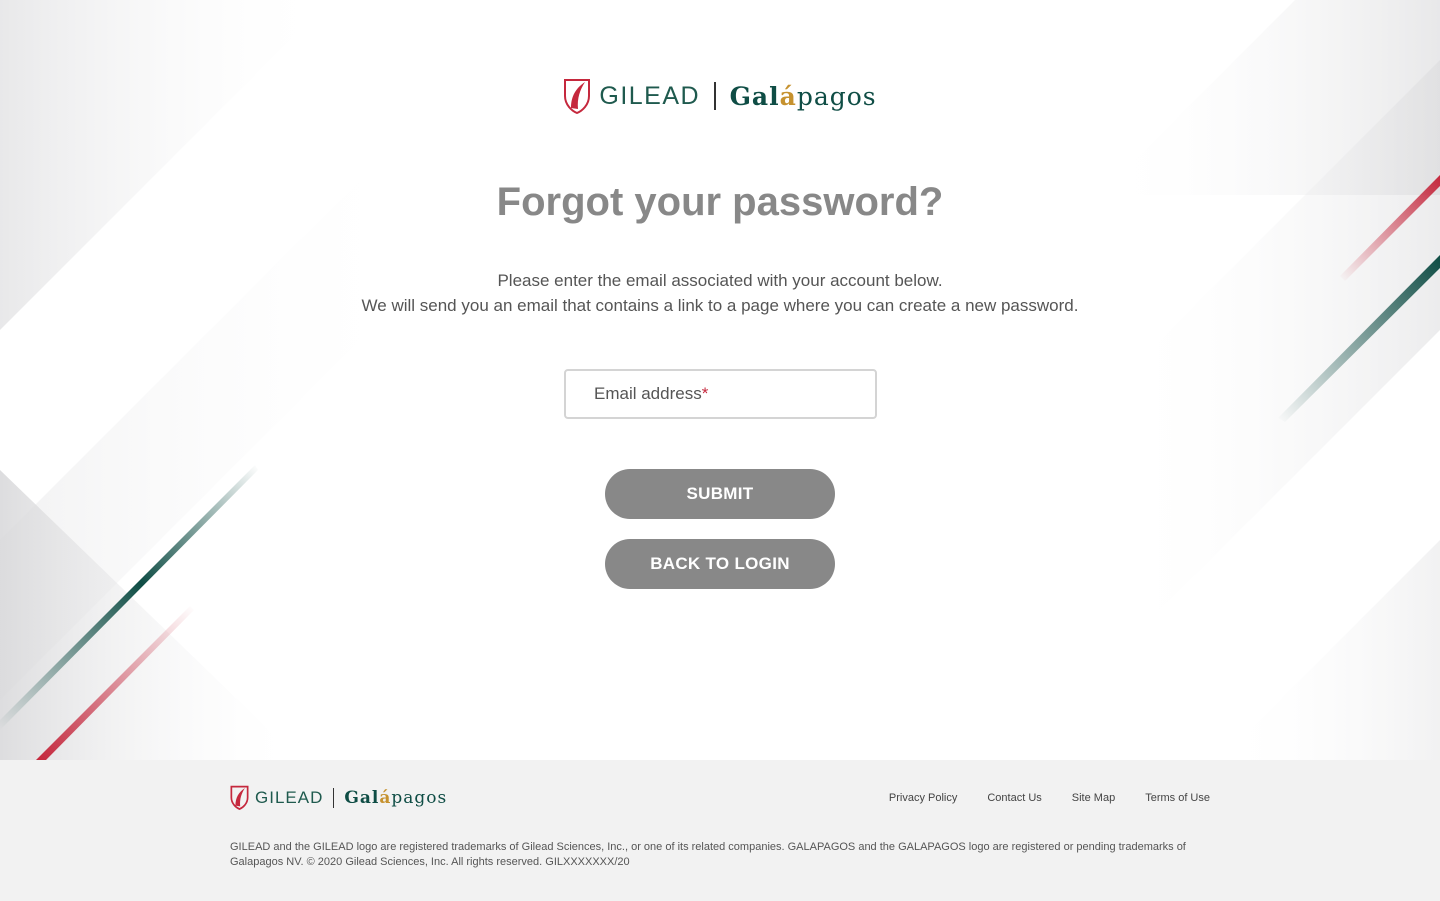 This screenshot has width=1440, height=901. What do you see at coordinates (720, 494) in the screenshot?
I see `submit-button: SUBMIT` at bounding box center [720, 494].